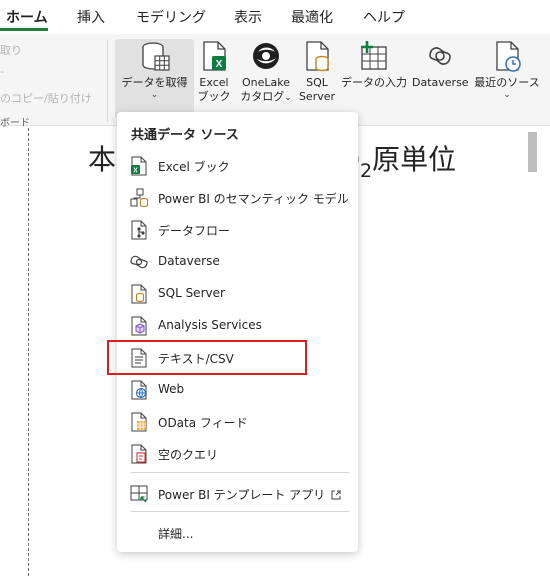  Describe the element at coordinates (194, 231) in the screenshot. I see `menu-item-label: データフロー` at that location.